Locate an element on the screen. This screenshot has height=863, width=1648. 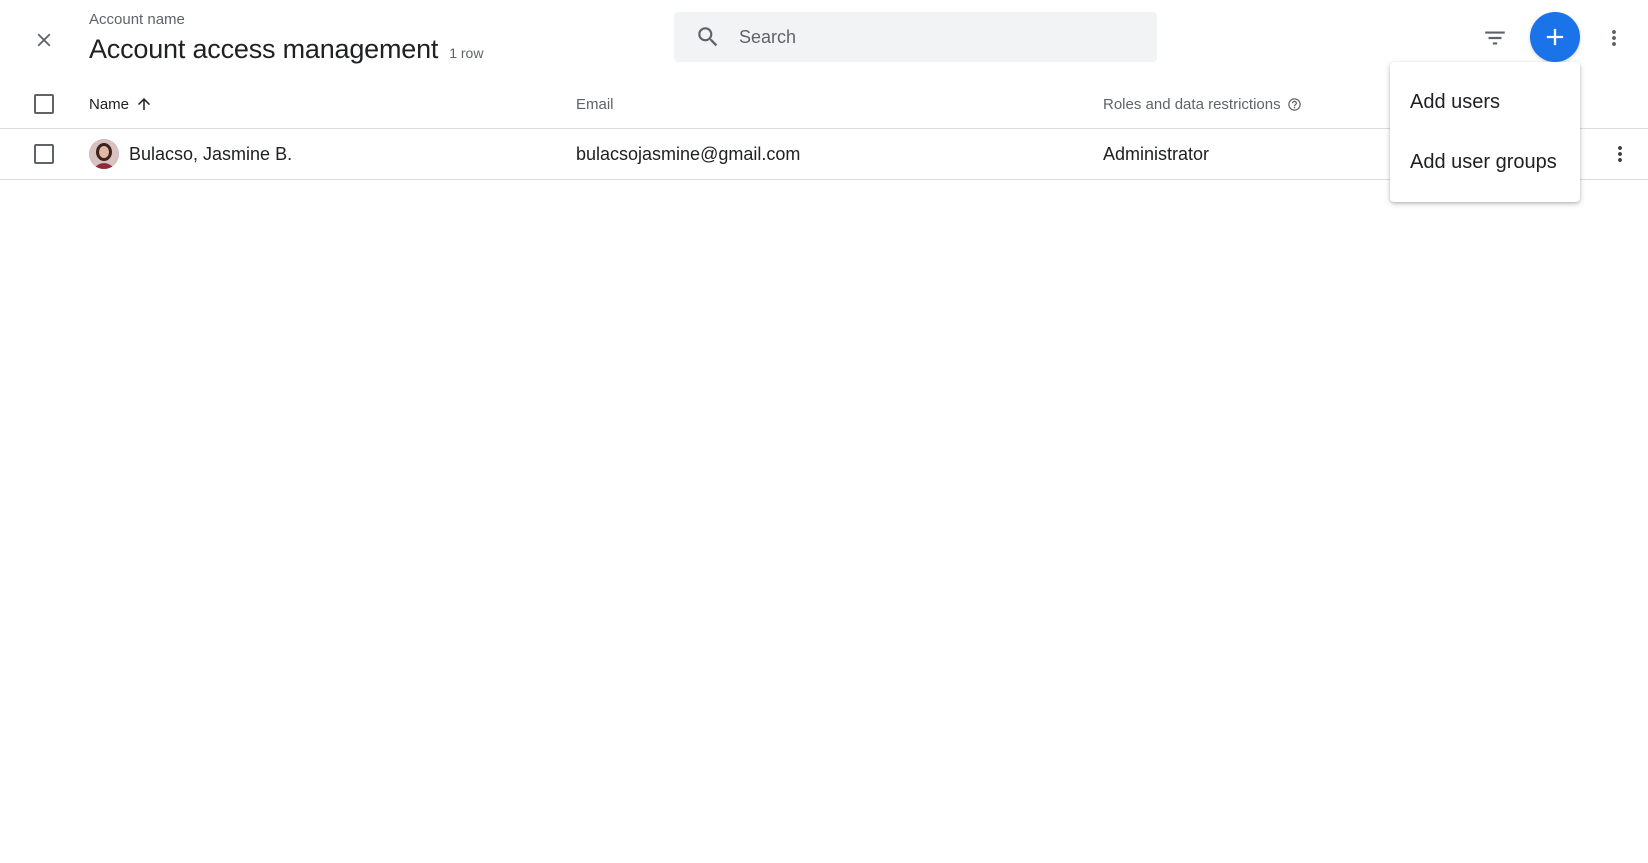
cell-email: bulacsojasmine@gmail.com is located at coordinates (688, 154).